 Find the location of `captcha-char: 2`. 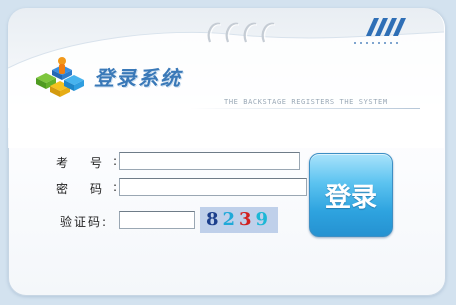

captcha-char: 2 is located at coordinates (230, 219).